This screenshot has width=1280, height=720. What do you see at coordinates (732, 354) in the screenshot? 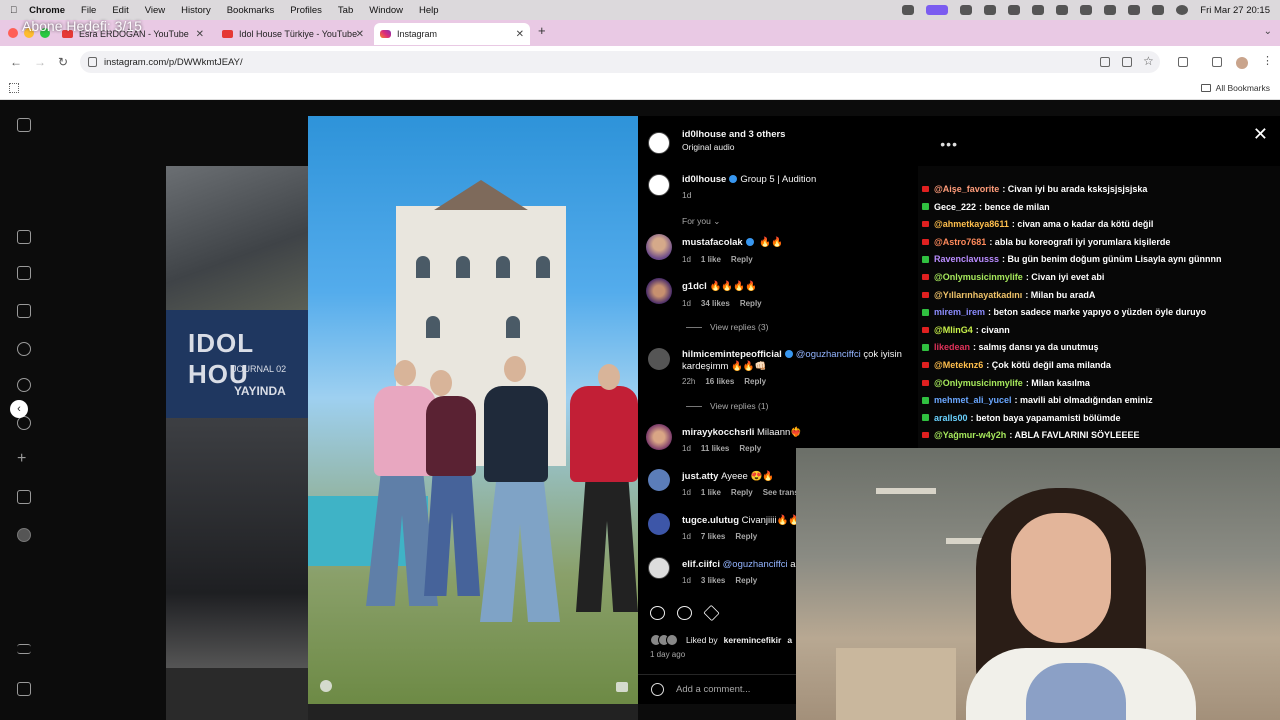
I see `comment-username: hilmicemintepeofficial` at bounding box center [732, 354].